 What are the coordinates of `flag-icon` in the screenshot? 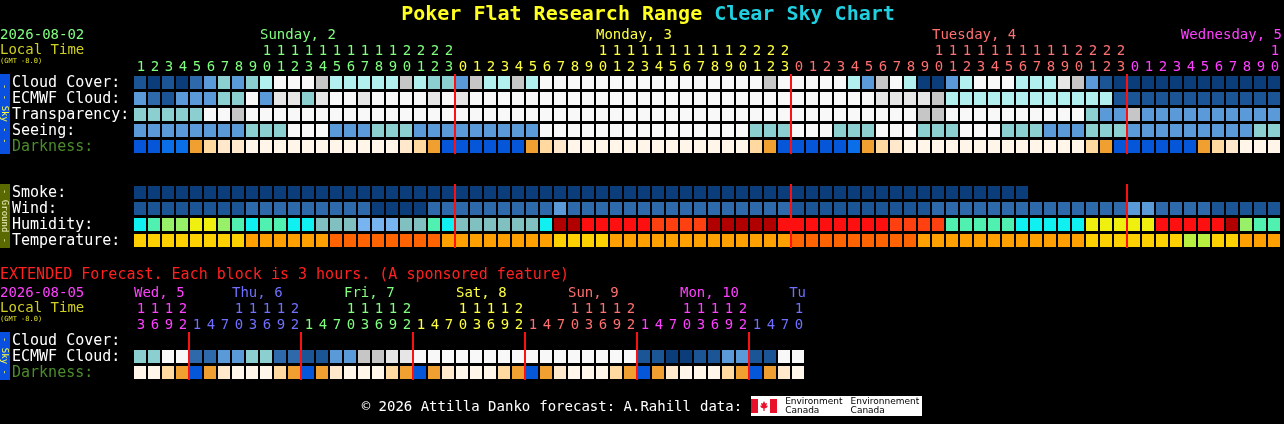 It's located at (764, 406).